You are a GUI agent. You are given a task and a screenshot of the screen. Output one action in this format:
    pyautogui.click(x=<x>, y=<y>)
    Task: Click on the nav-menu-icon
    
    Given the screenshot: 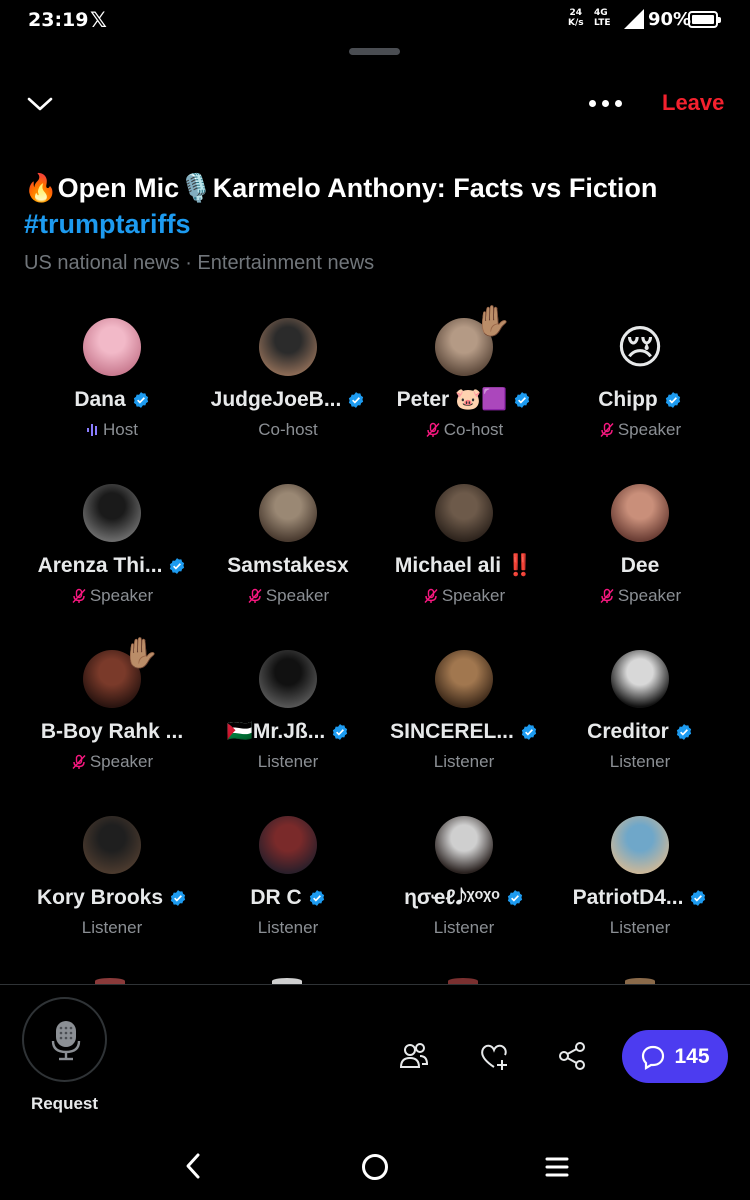 What is the action you would take?
    pyautogui.click(x=557, y=1167)
    